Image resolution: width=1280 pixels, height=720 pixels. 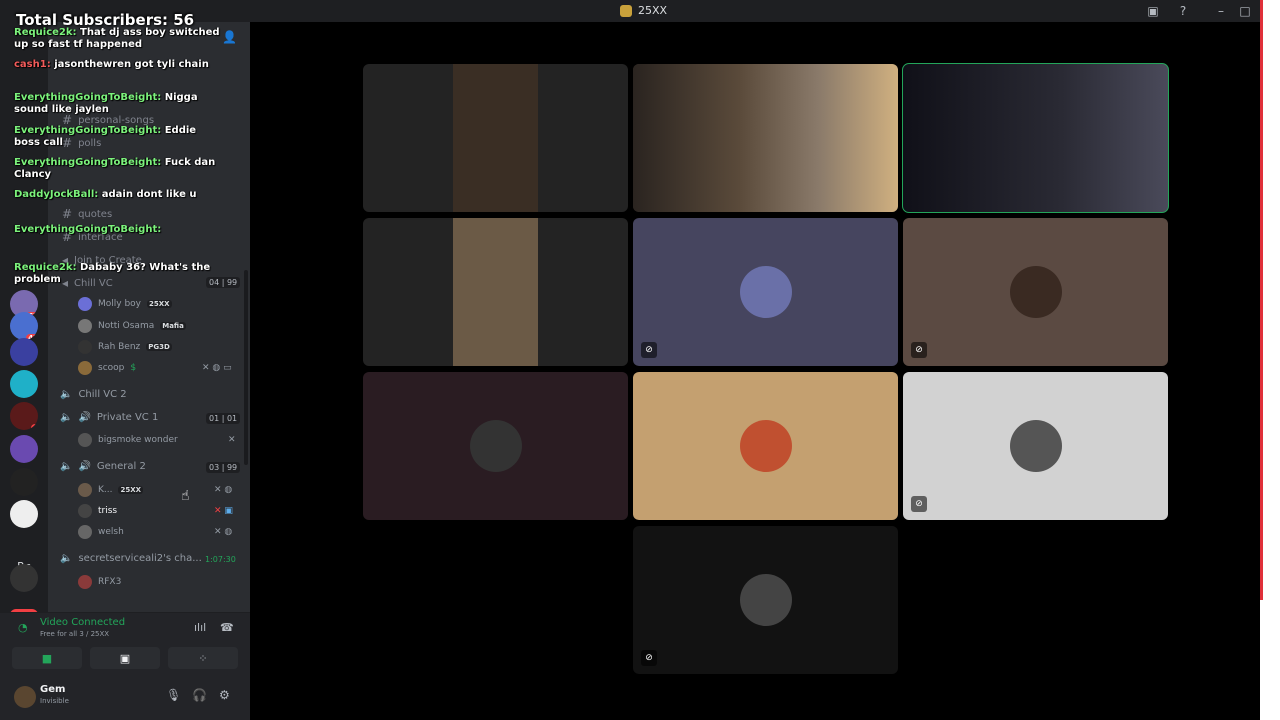 I want to click on member-status-icons: ✕ ▣, so click(x=223, y=511).